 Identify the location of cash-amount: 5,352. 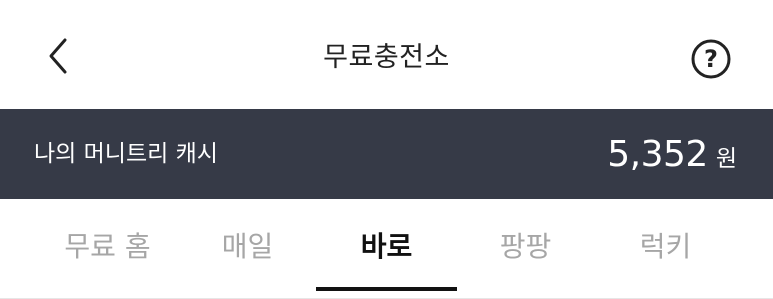
(657, 154).